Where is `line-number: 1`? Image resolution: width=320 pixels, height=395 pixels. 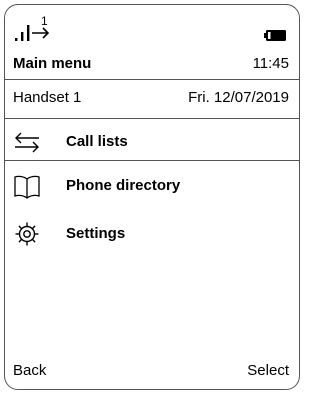
line-number: 1 is located at coordinates (44, 21).